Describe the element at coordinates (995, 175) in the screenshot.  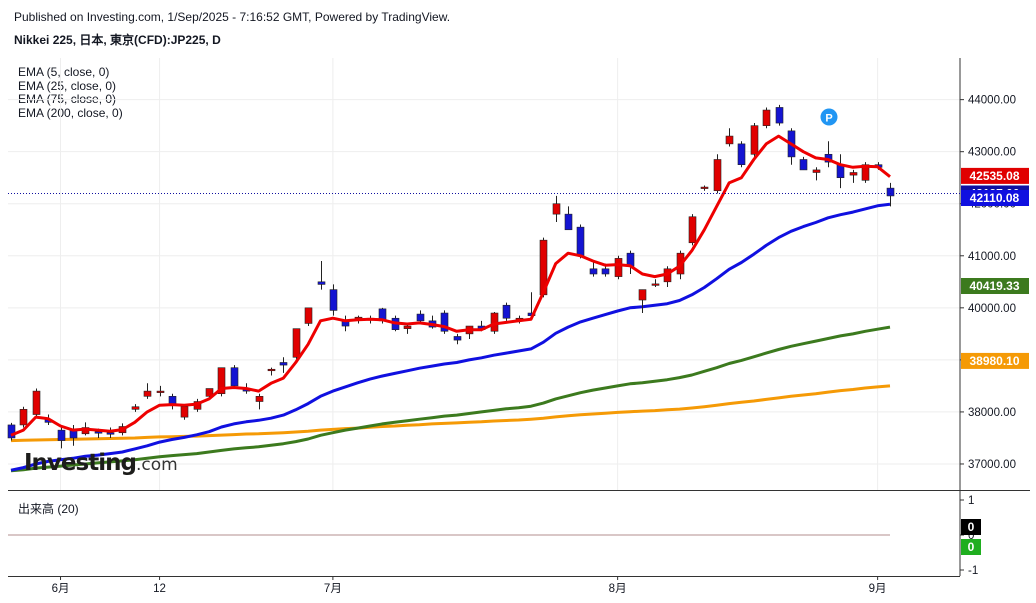
I see `price-label: 42535.08` at that location.